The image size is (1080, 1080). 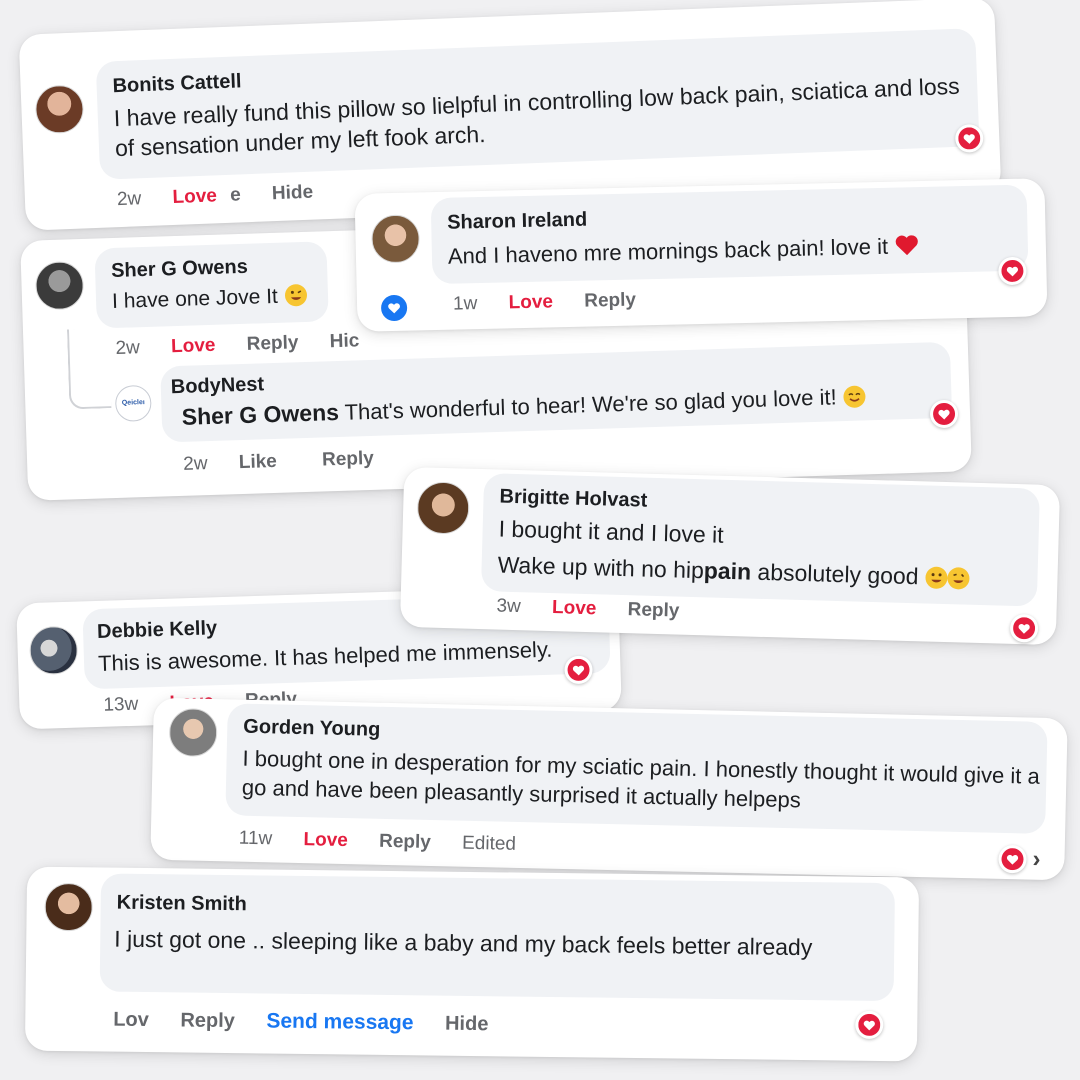 I want to click on comment-text-body: I have one Jove It, so click(x=195, y=299).